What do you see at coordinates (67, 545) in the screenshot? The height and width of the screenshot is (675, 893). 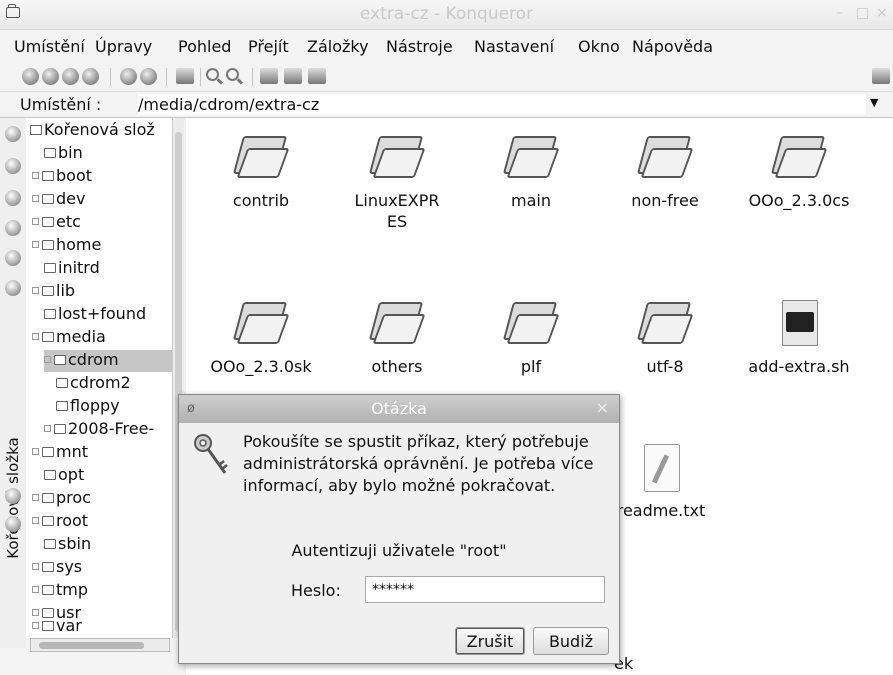 I see `tree-item: sbin` at bounding box center [67, 545].